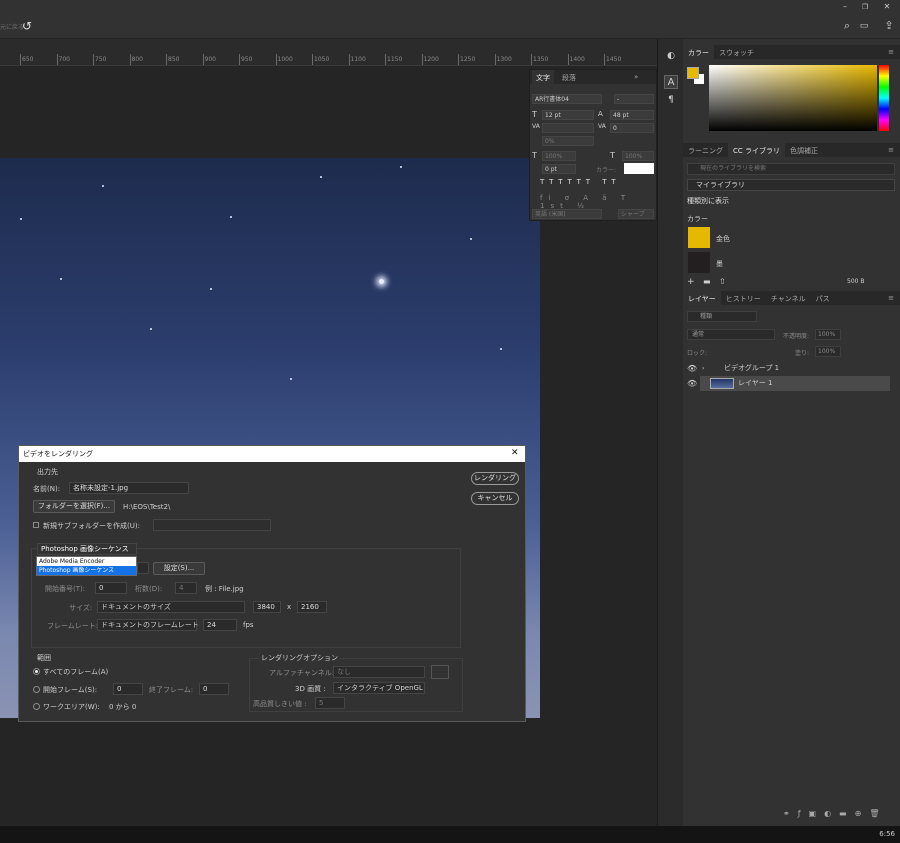 The width and height of the screenshot is (900, 843). Describe the element at coordinates (636, 214) in the screenshot. I see `antialias-select: シャープ` at that location.